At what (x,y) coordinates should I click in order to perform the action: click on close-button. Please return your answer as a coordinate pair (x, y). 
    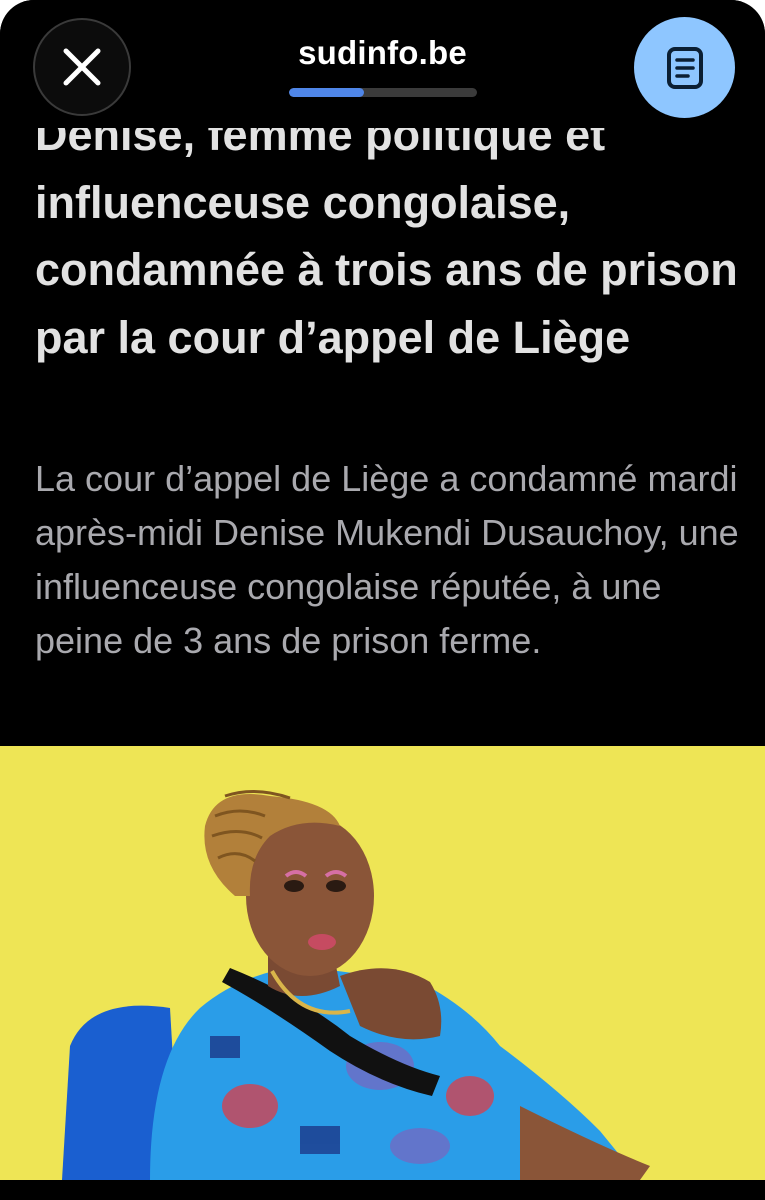
    Looking at the image, I should click on (82, 67).